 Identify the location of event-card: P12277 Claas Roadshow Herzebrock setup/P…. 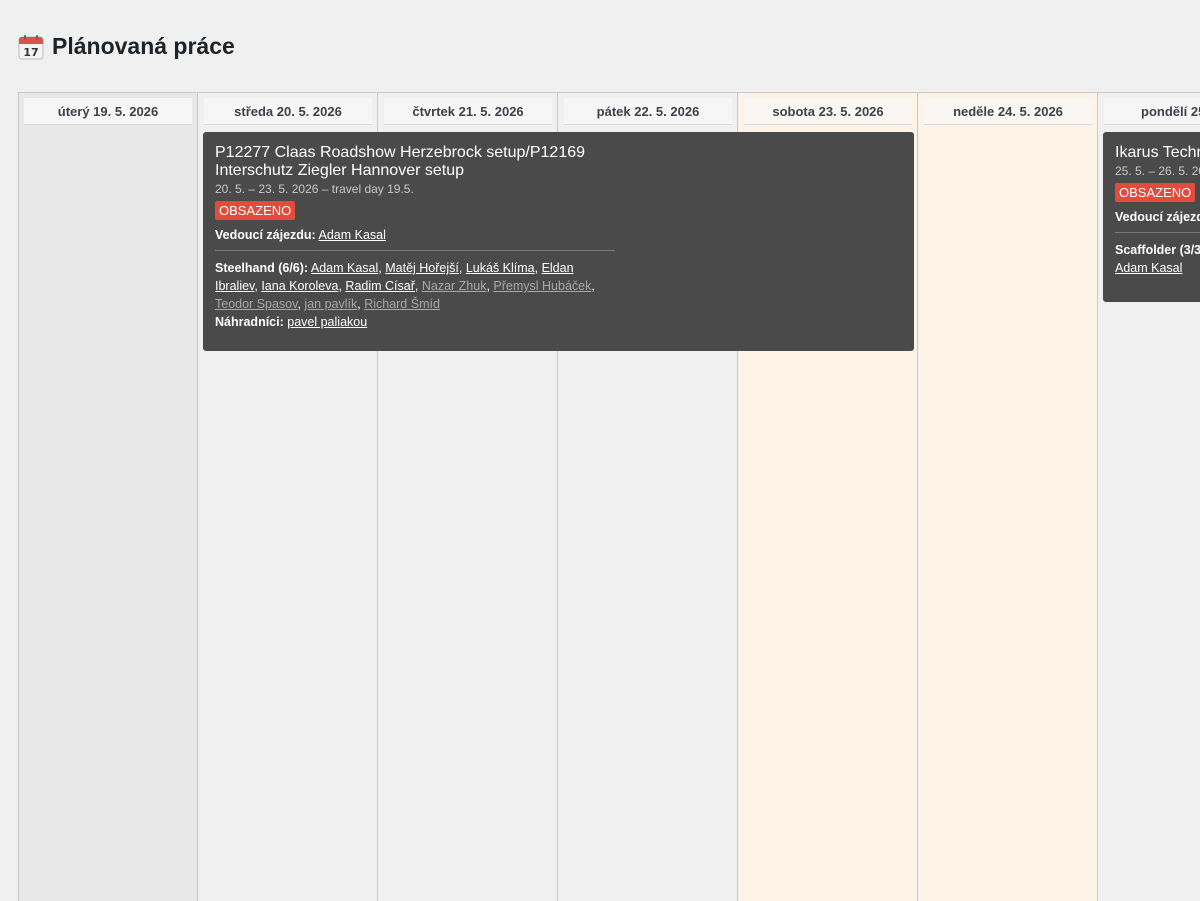
(558, 241).